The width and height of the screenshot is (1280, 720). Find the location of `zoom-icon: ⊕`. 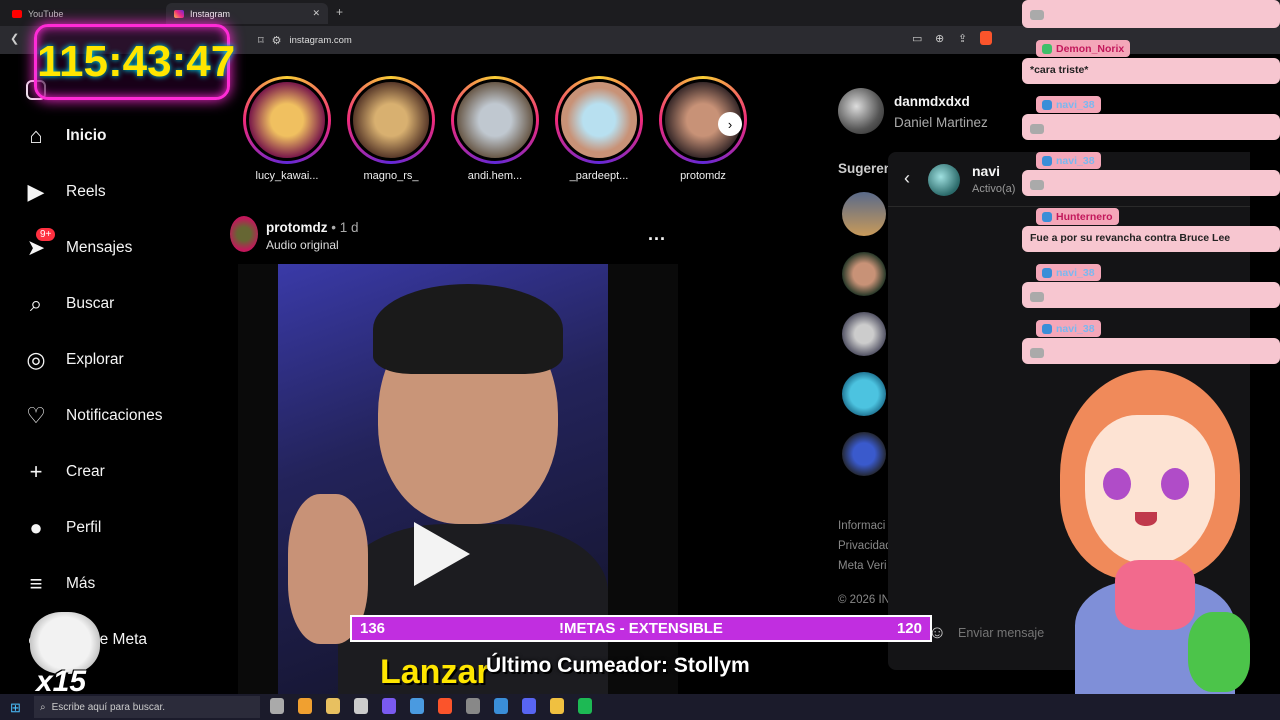

zoom-icon: ⊕ is located at coordinates (939, 38).